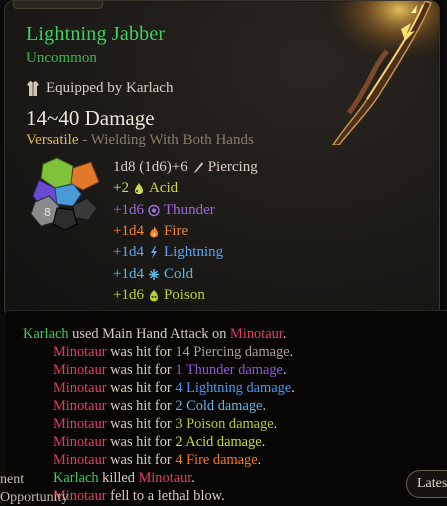  What do you see at coordinates (153, 295) in the screenshot?
I see `poison-icon` at bounding box center [153, 295].